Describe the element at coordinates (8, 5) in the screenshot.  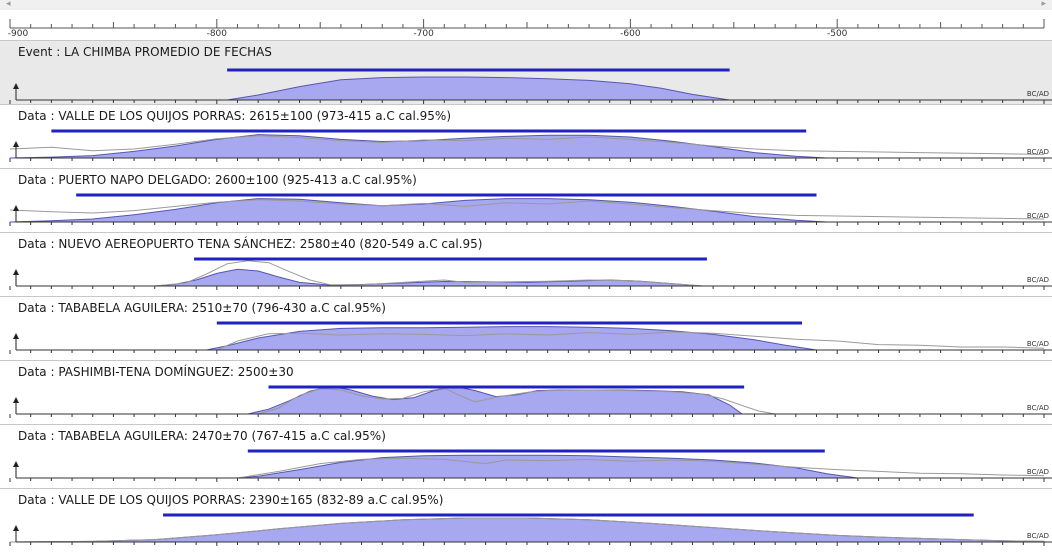
I see `scroll-left-arrow-icon: ◂` at that location.